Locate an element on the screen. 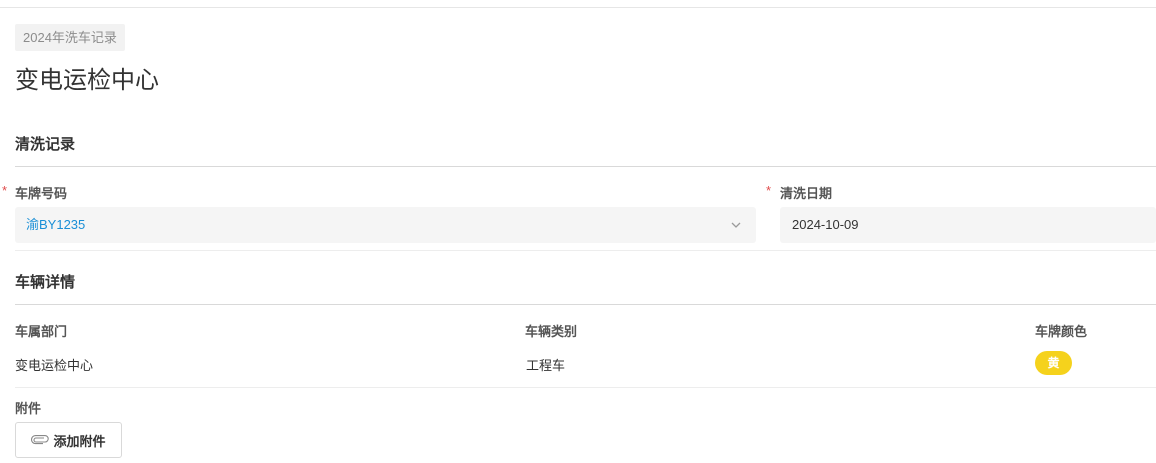 The image size is (1156, 463). form-row-divider is located at coordinates (585, 250).